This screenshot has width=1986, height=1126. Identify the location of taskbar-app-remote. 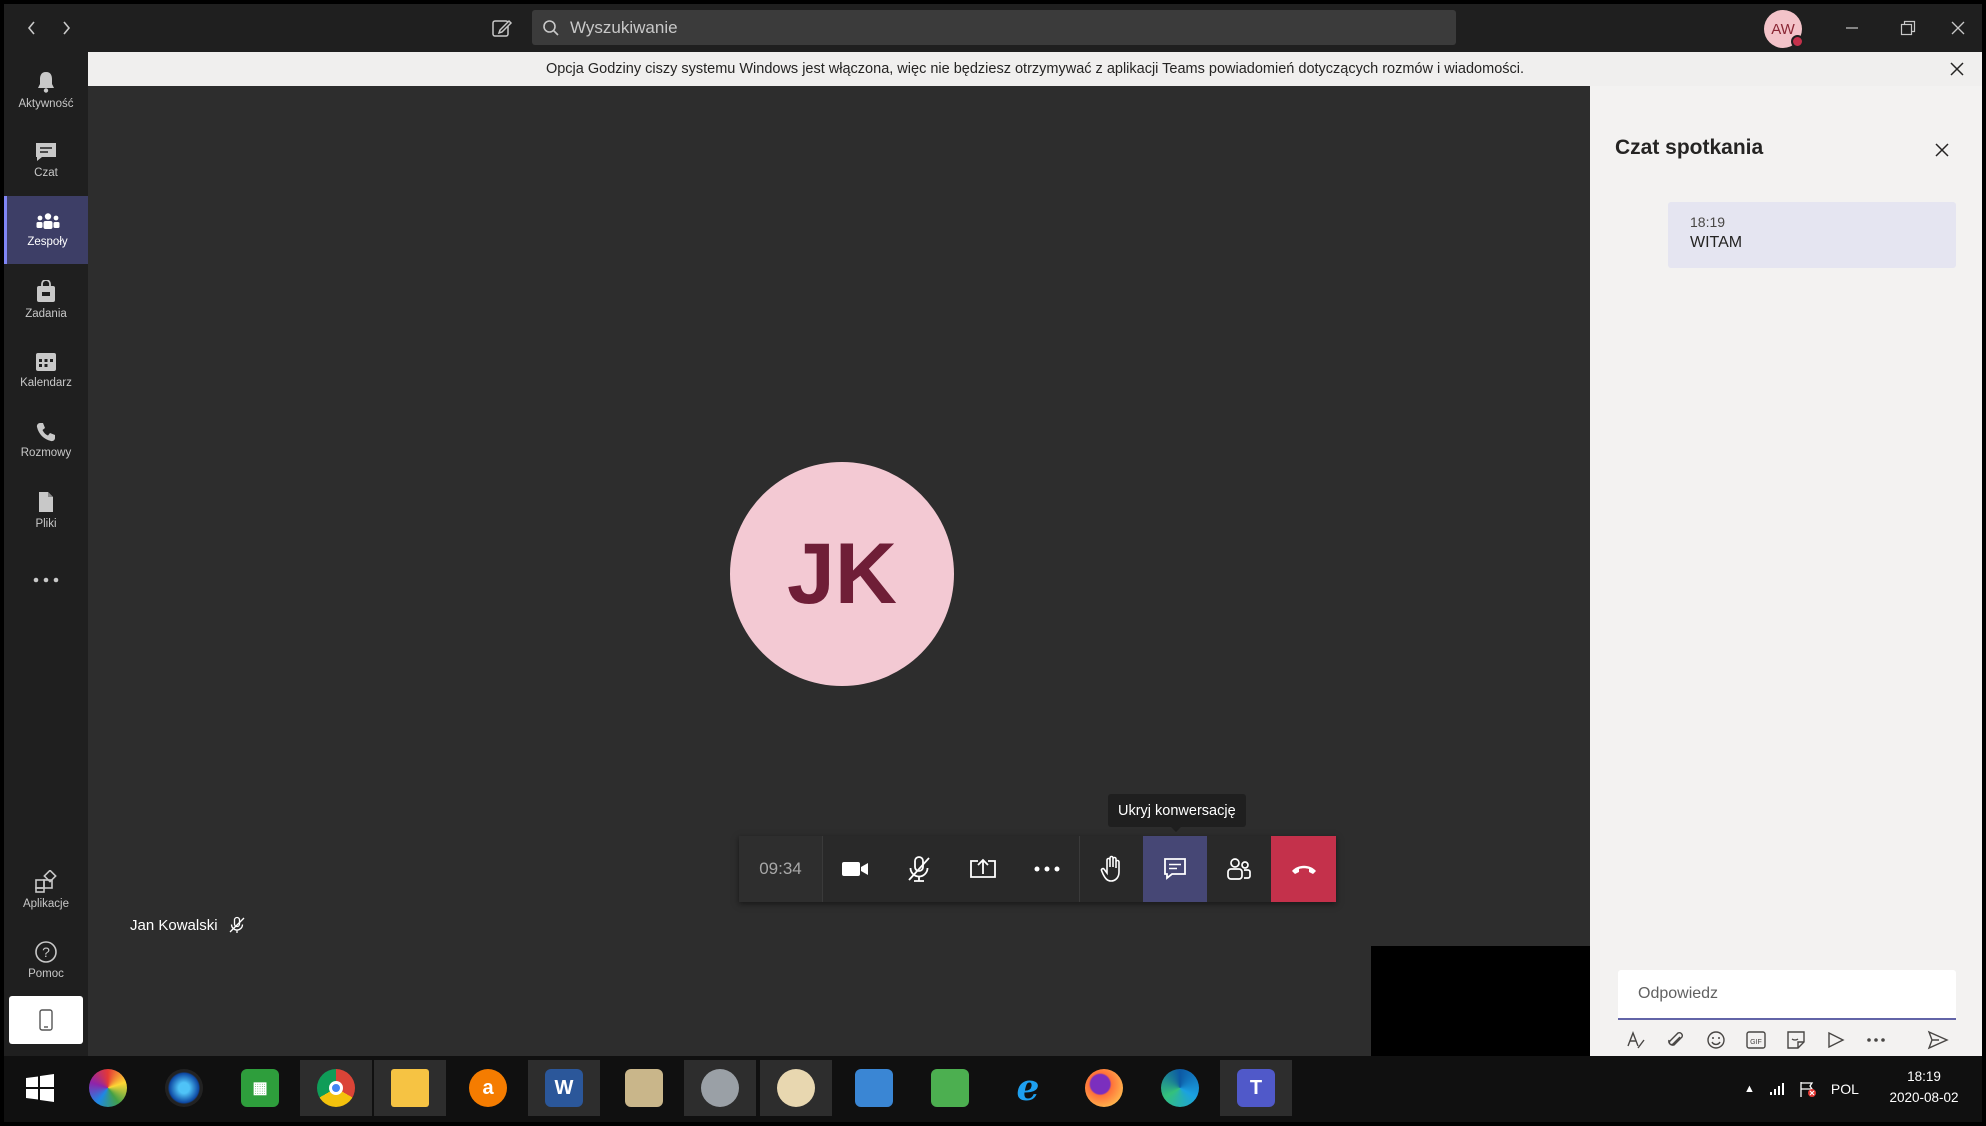
(874, 1088).